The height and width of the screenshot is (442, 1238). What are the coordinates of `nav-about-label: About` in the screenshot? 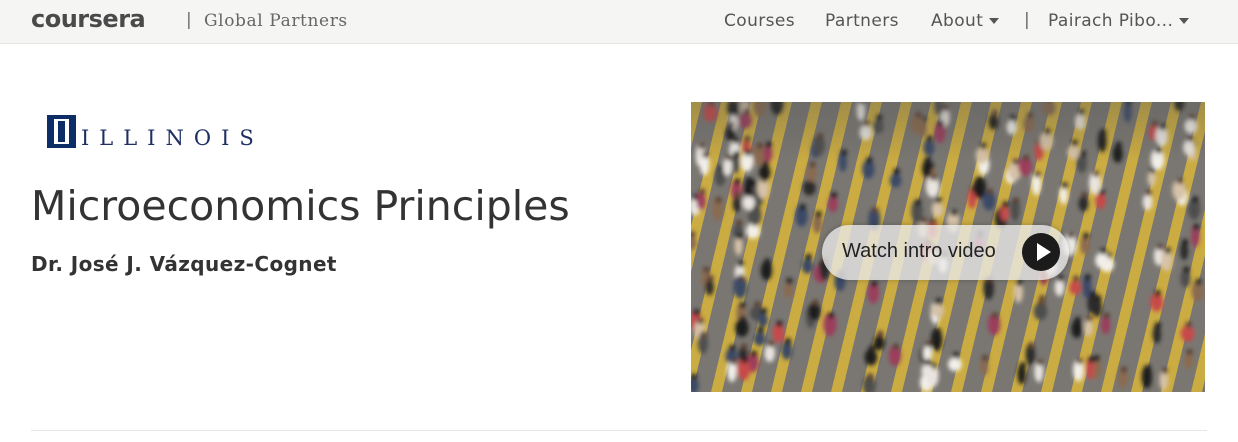 It's located at (957, 21).